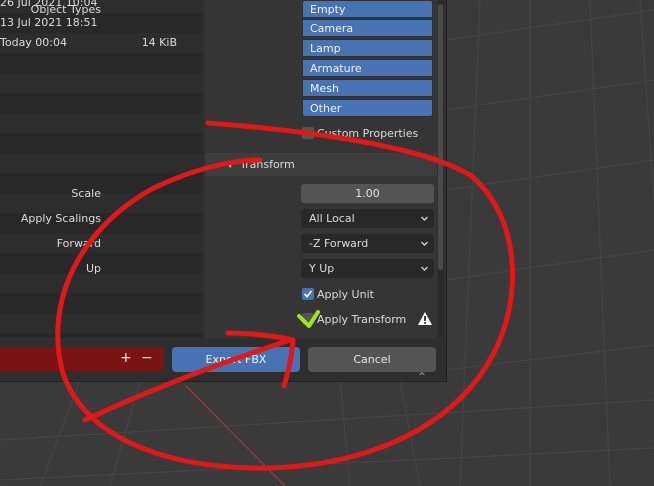 This screenshot has height=486, width=654. I want to click on file-size: 14 KiB, so click(159, 42).